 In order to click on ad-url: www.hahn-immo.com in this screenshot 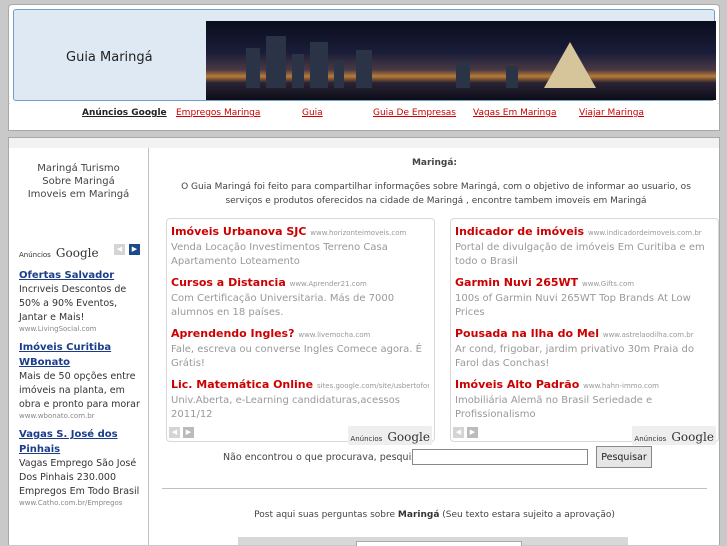, I will do `click(621, 386)`.